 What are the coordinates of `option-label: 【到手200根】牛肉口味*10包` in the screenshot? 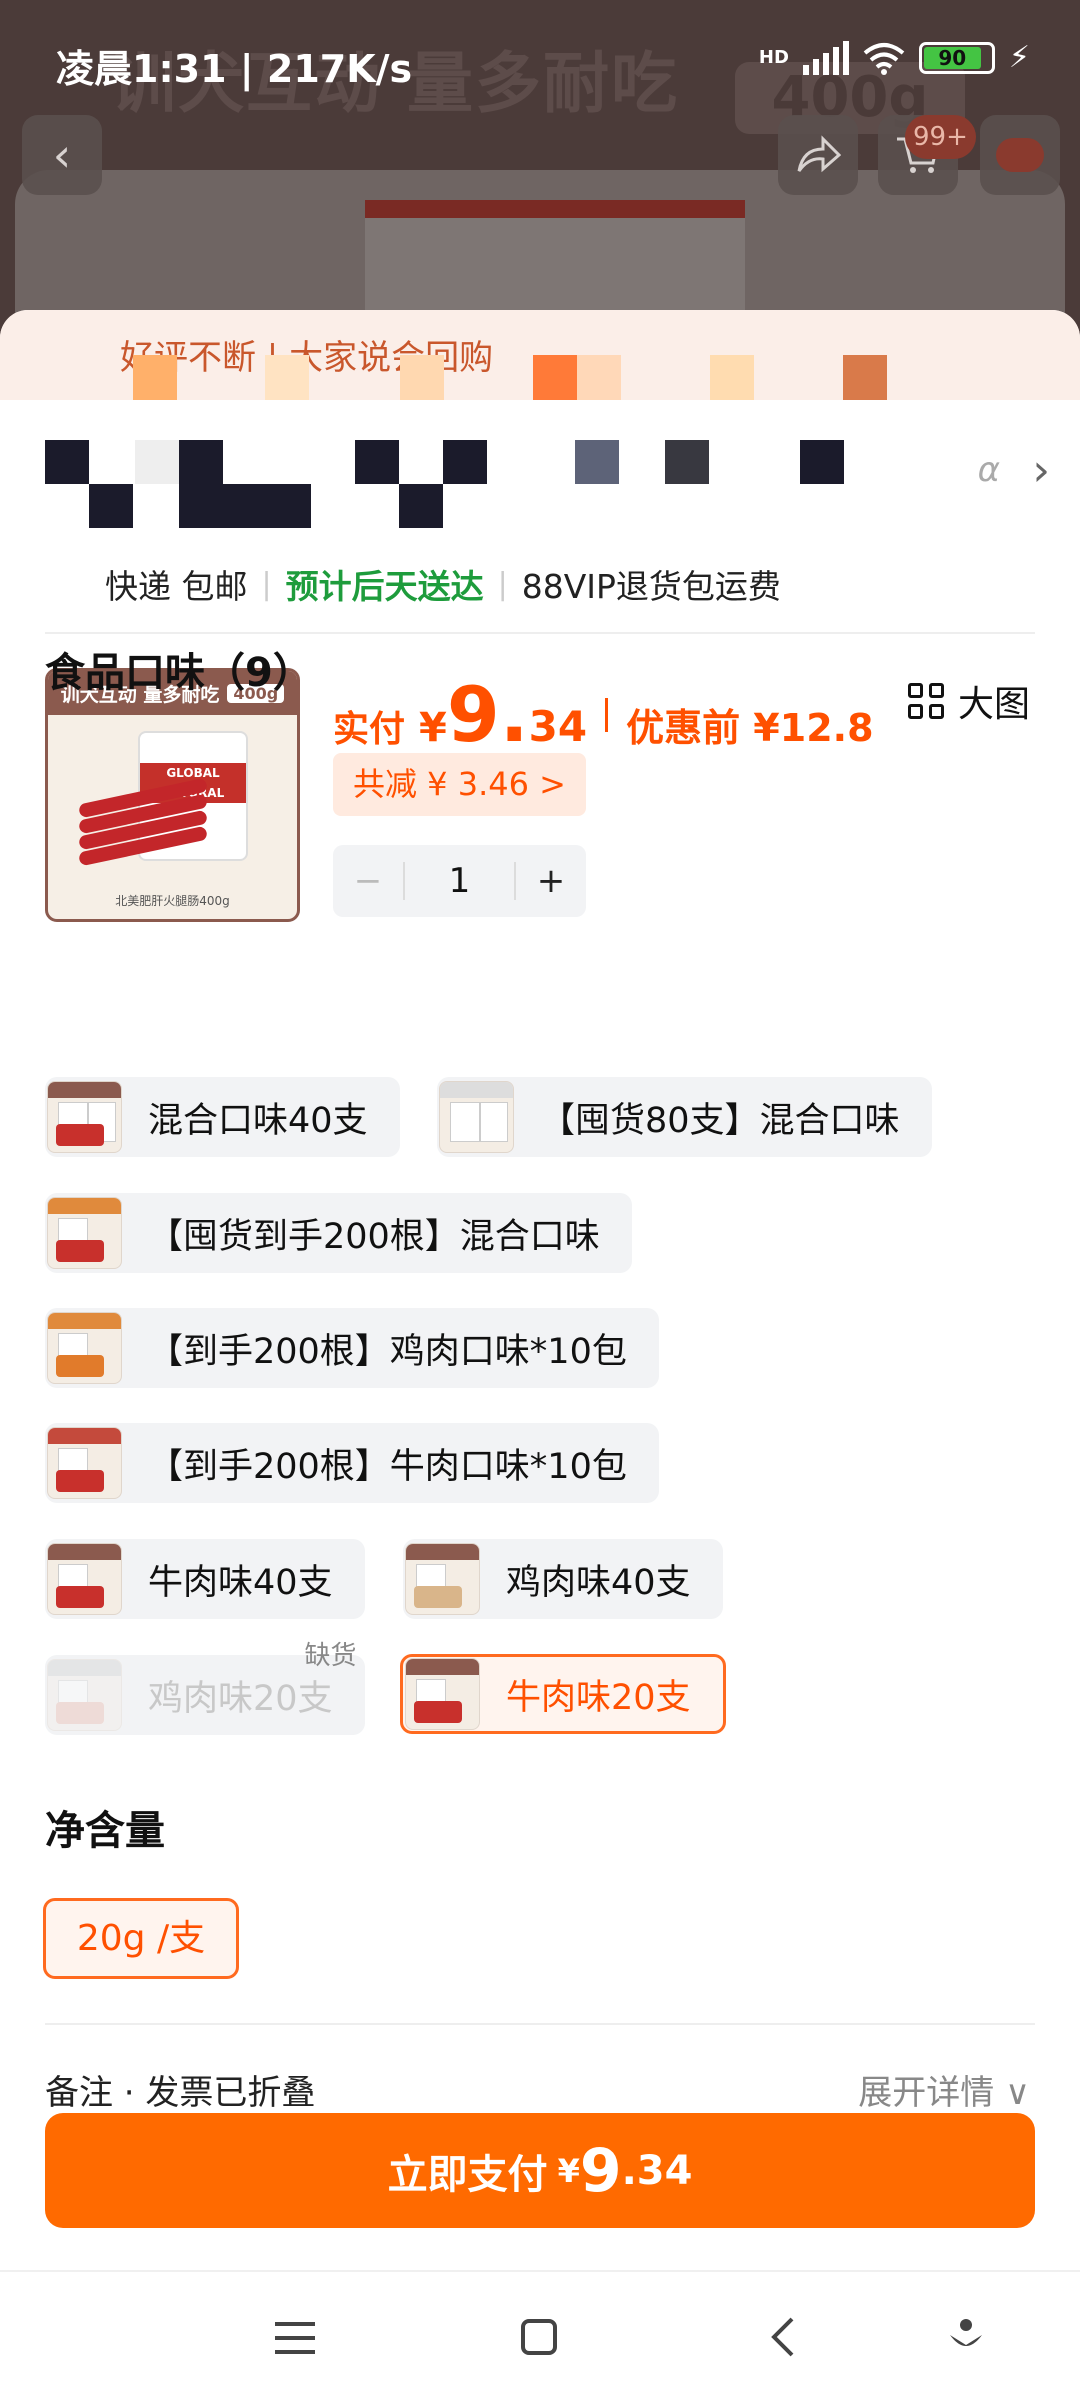 It's located at (387, 1466).